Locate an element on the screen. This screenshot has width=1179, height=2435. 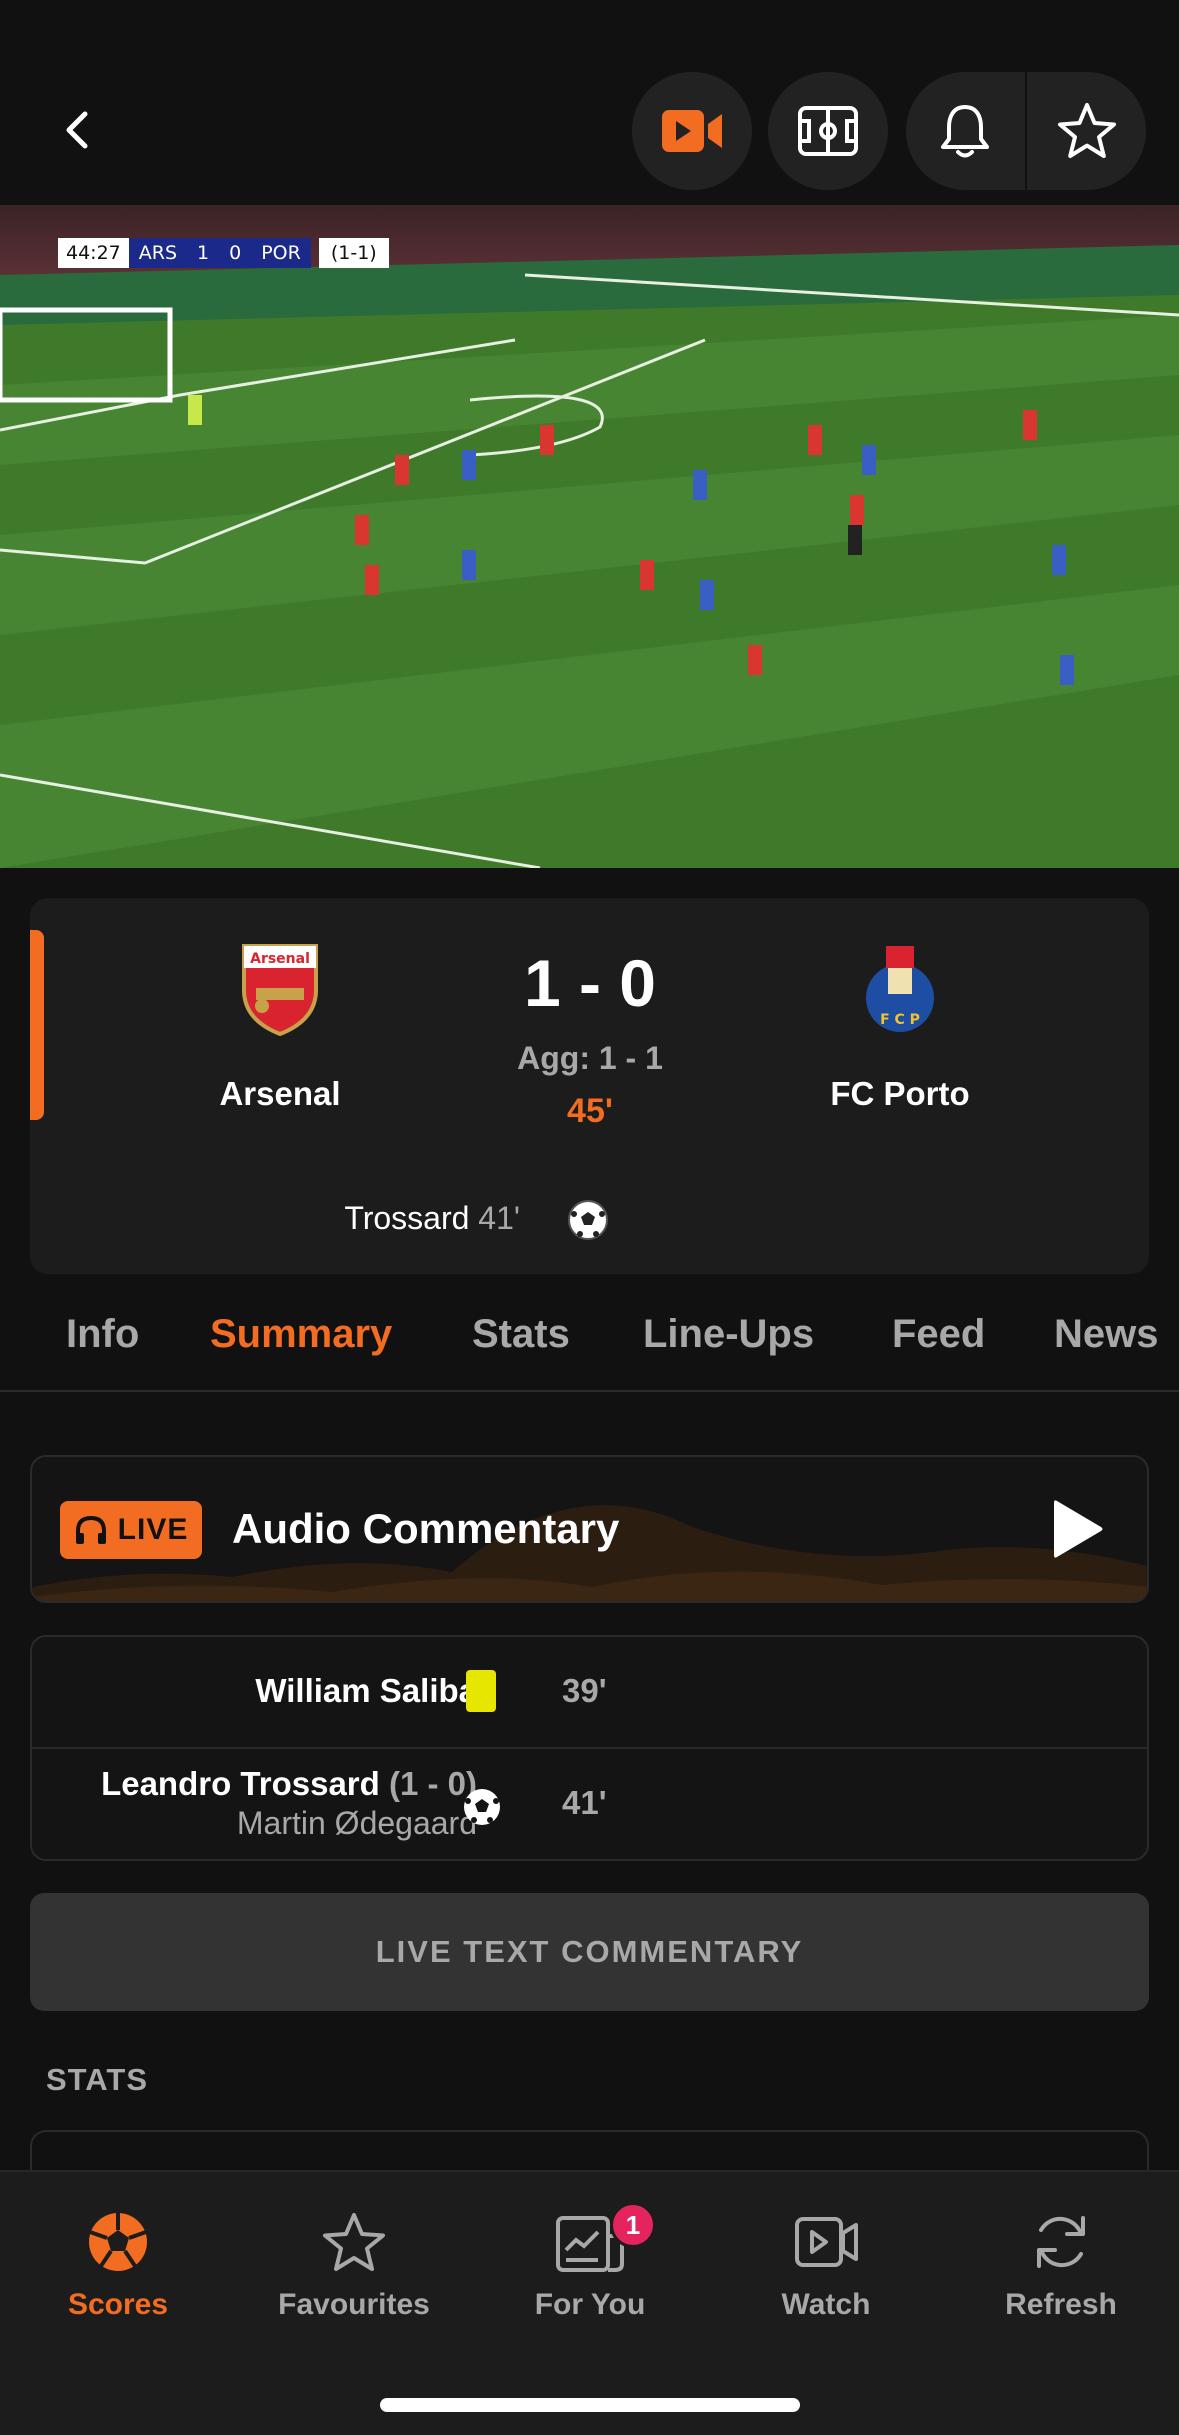
refresh-icon is located at coordinates (1061, 2242).